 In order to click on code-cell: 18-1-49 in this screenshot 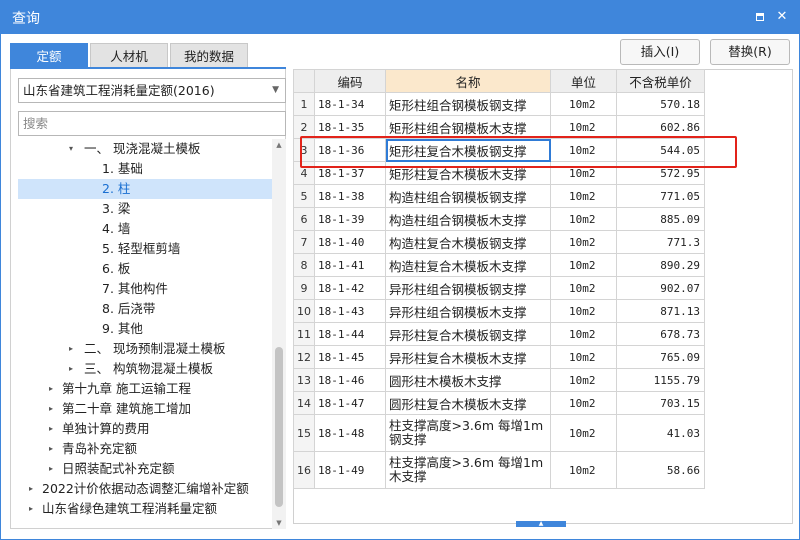, I will do `click(350, 470)`.